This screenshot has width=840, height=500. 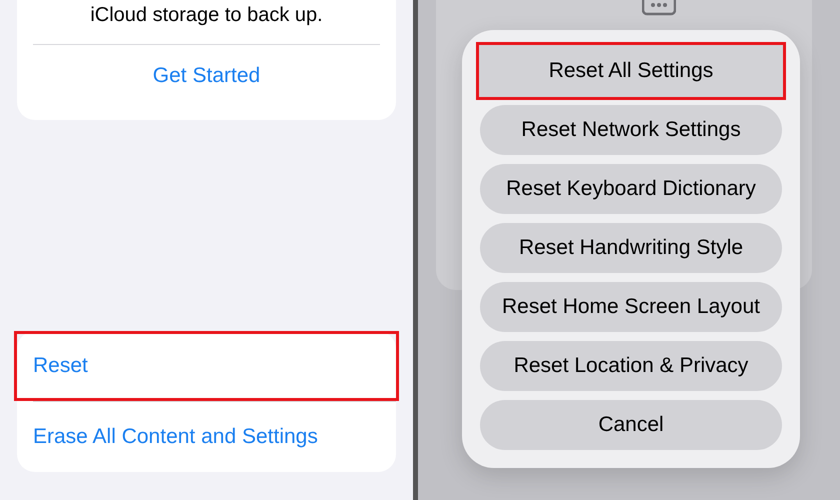 I want to click on reset-option: Reset, so click(x=206, y=366).